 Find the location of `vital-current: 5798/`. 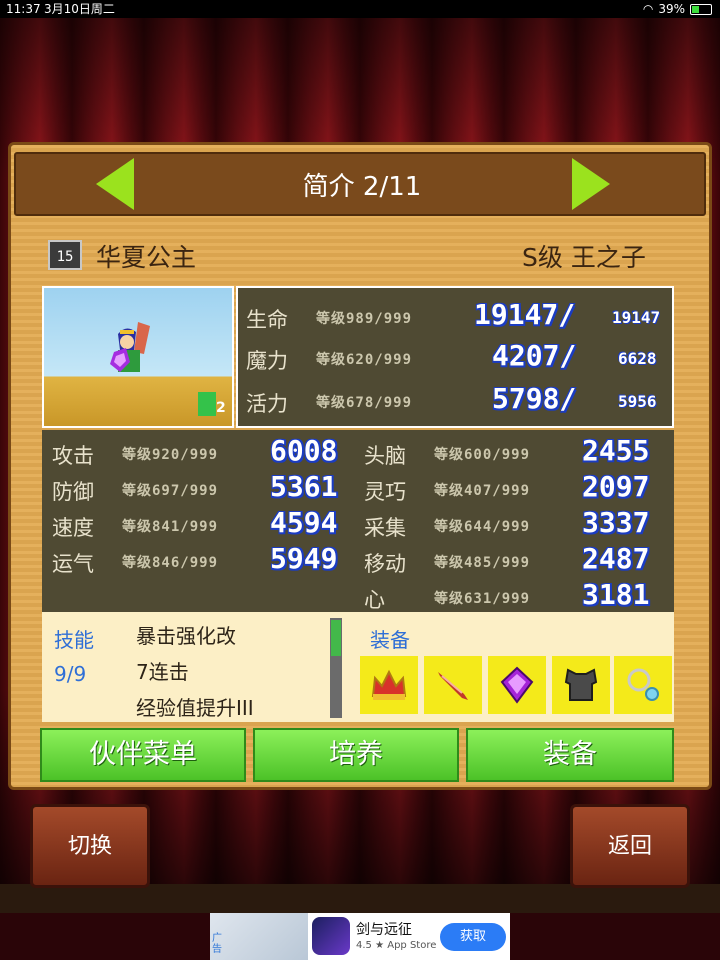

vital-current: 5798/ is located at coordinates (534, 398).